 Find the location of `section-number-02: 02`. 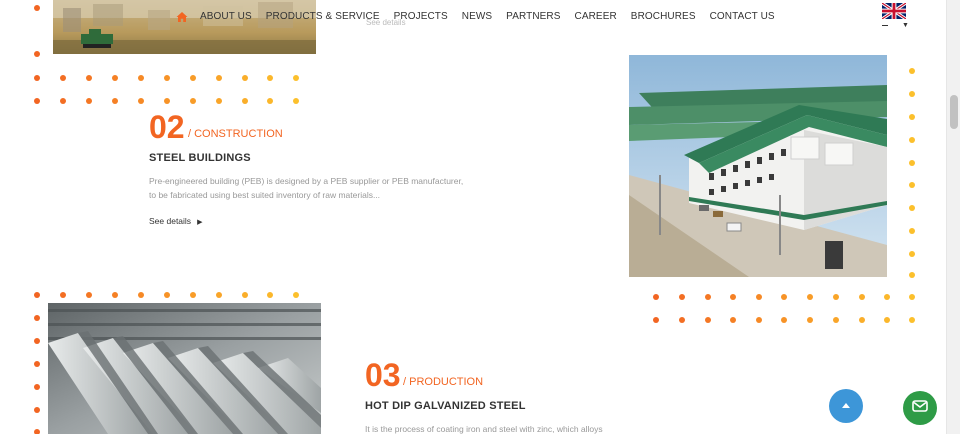

section-number-02: 02 is located at coordinates (167, 127).